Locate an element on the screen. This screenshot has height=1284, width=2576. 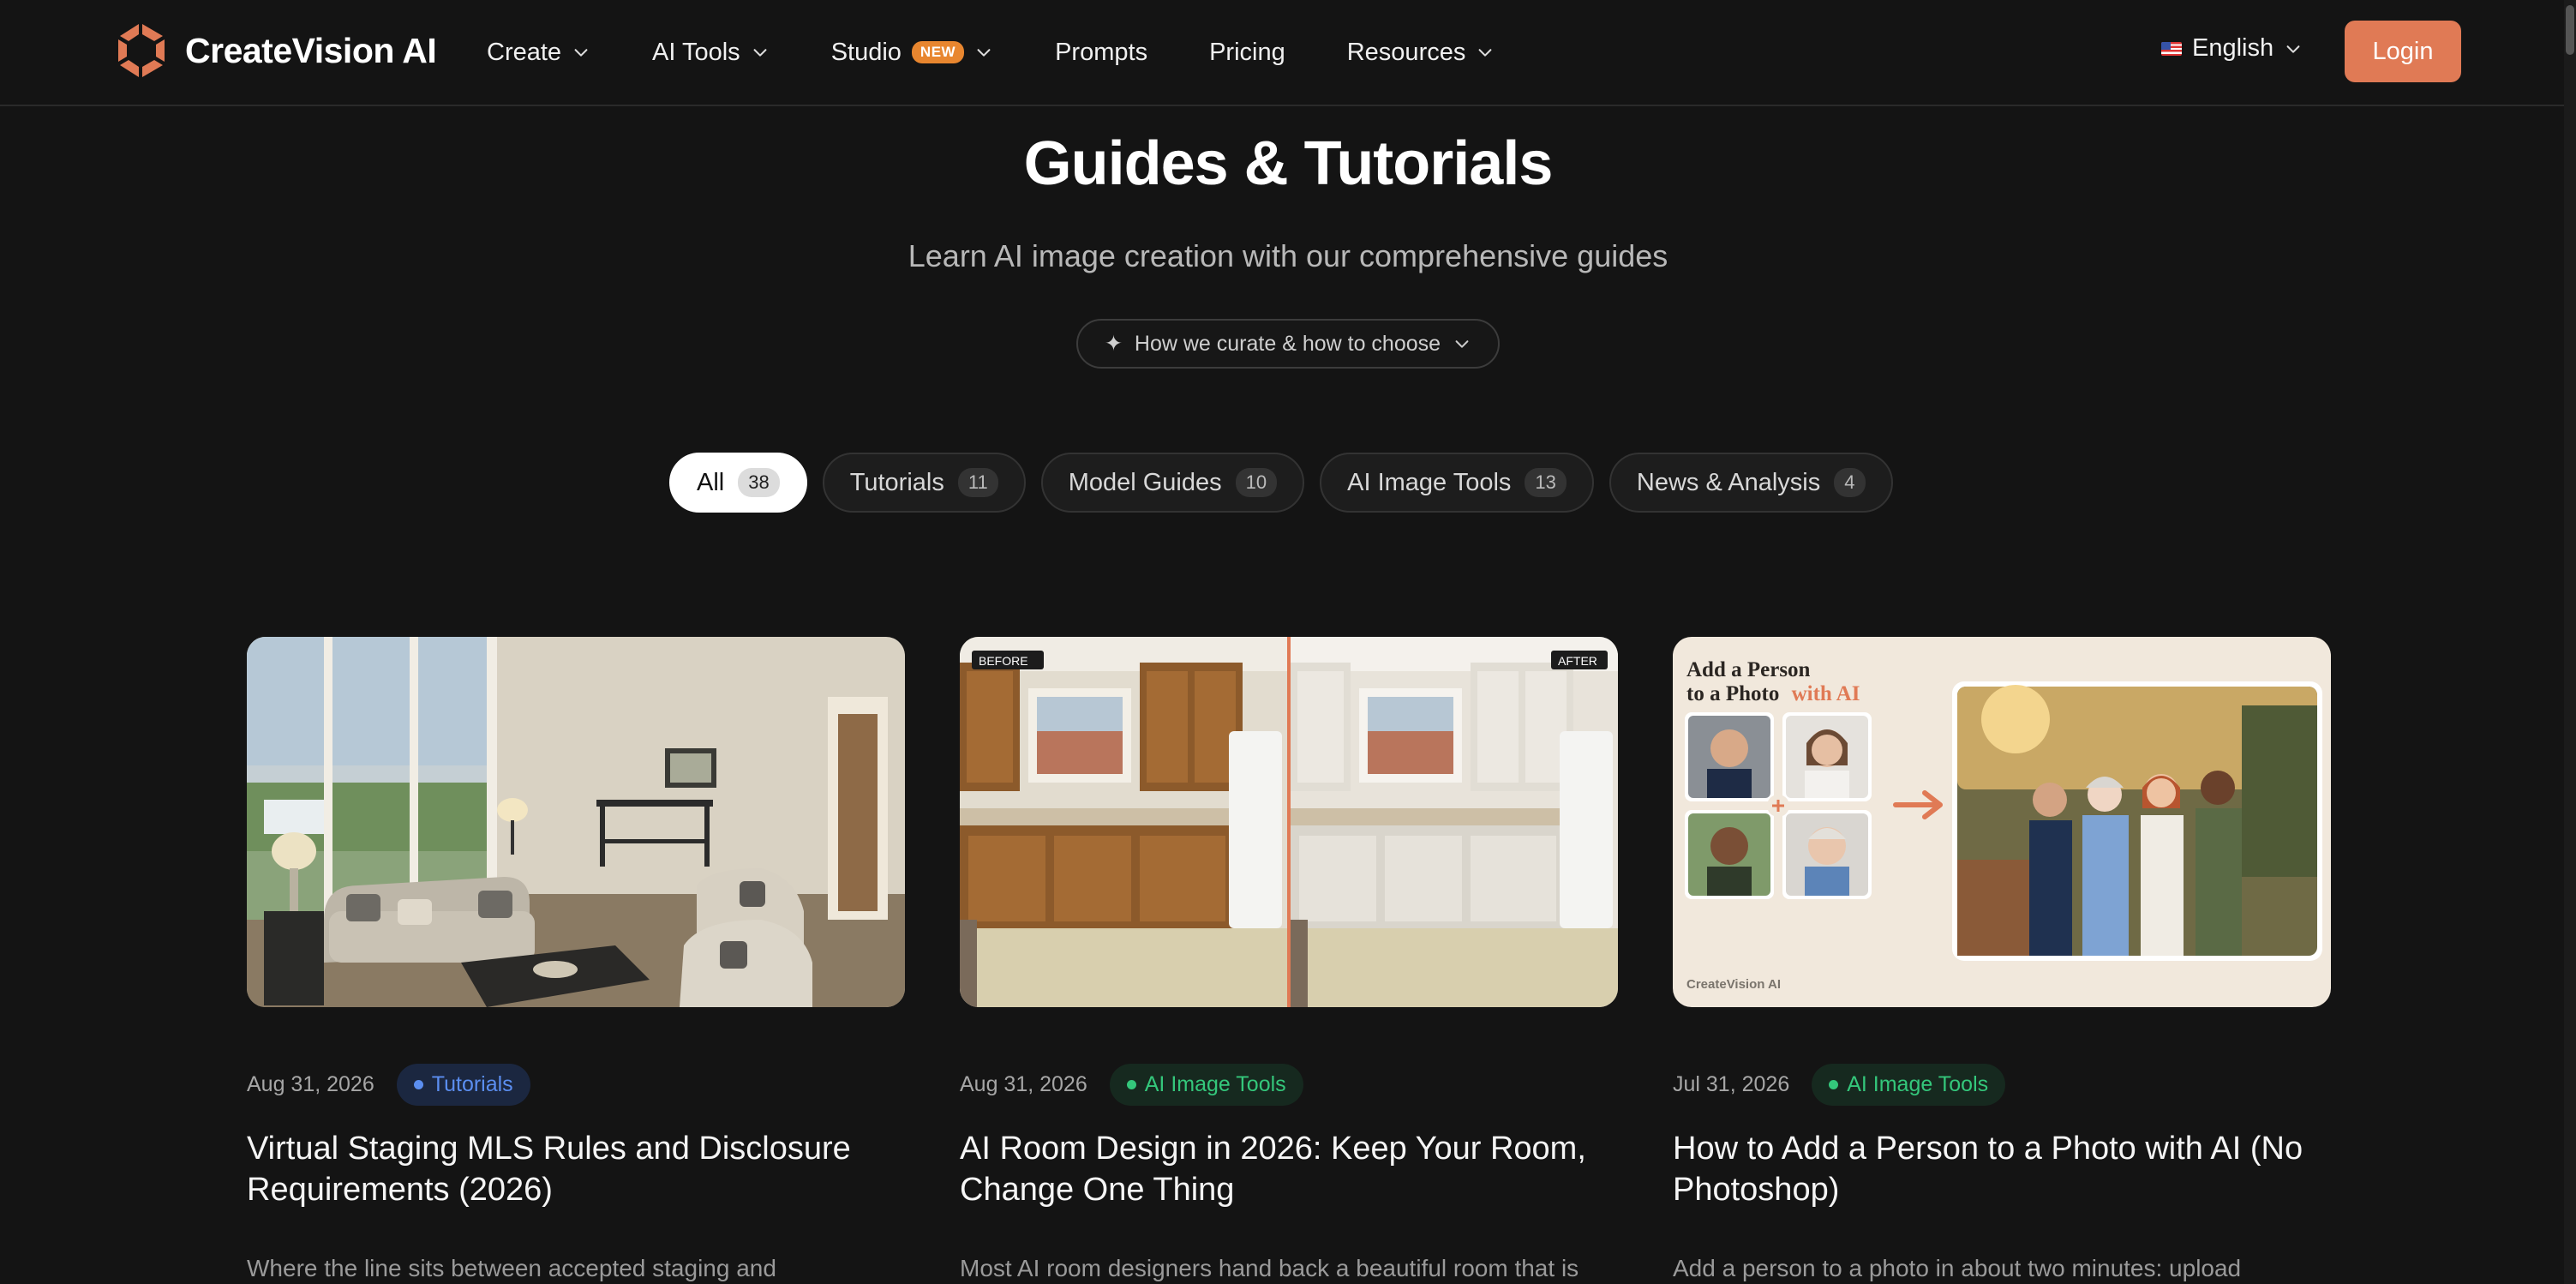
filter-model-guides: Model Guides 10 is located at coordinates (1172, 483).